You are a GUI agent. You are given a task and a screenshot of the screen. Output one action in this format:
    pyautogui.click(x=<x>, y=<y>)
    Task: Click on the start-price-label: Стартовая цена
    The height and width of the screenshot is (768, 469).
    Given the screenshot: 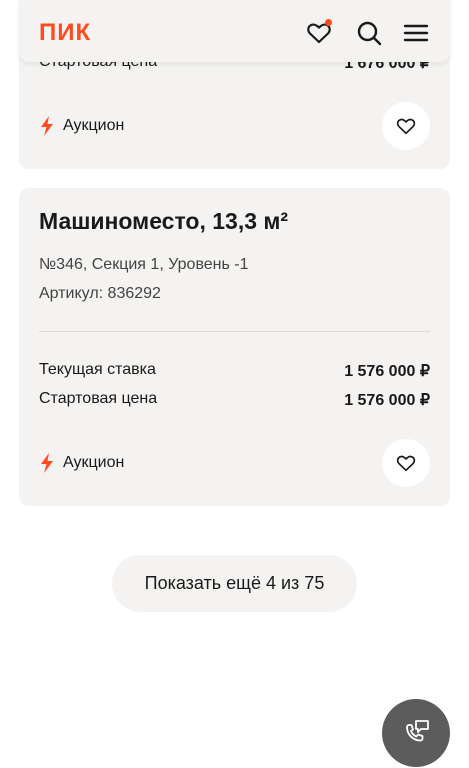 What is the action you would take?
    pyautogui.click(x=98, y=398)
    